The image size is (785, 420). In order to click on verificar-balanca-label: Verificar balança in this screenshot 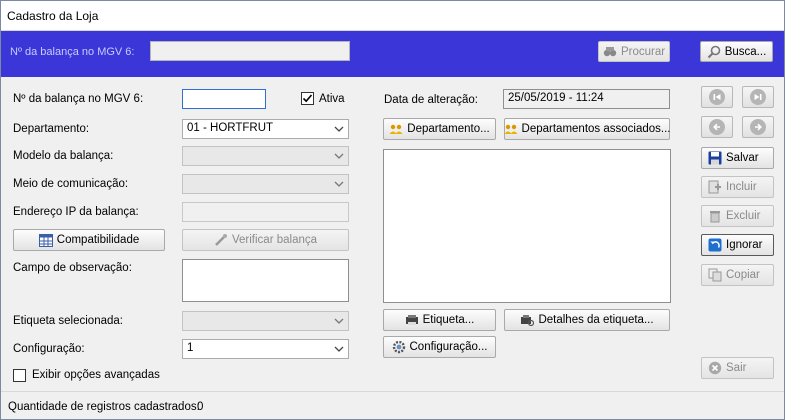, I will do `click(274, 240)`.